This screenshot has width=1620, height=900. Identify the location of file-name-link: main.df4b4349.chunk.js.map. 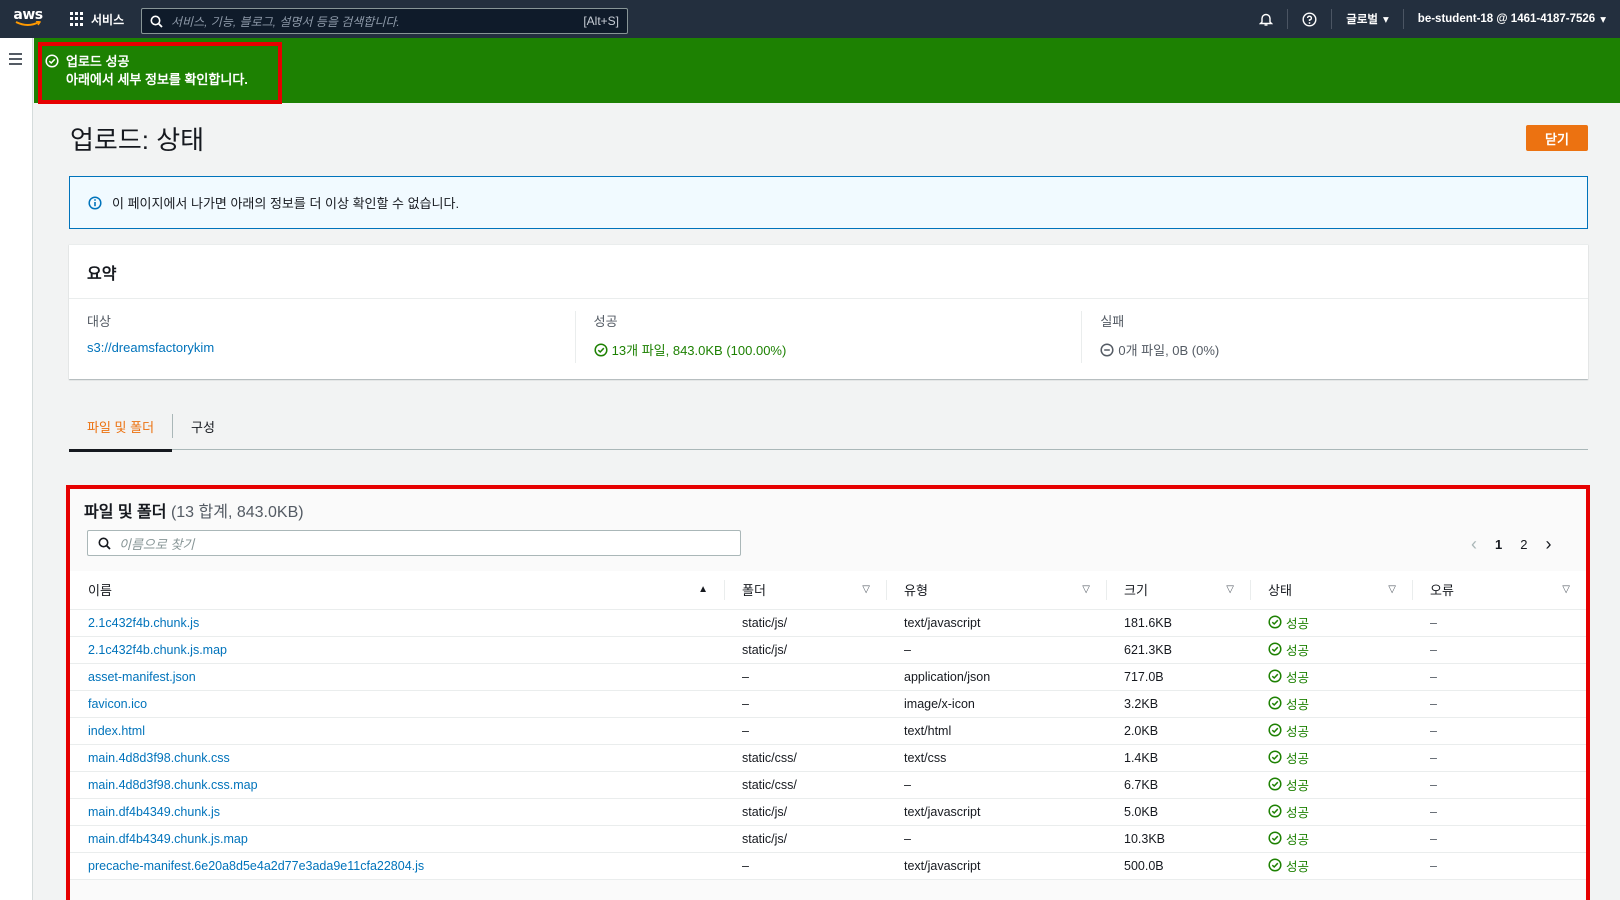
(168, 839).